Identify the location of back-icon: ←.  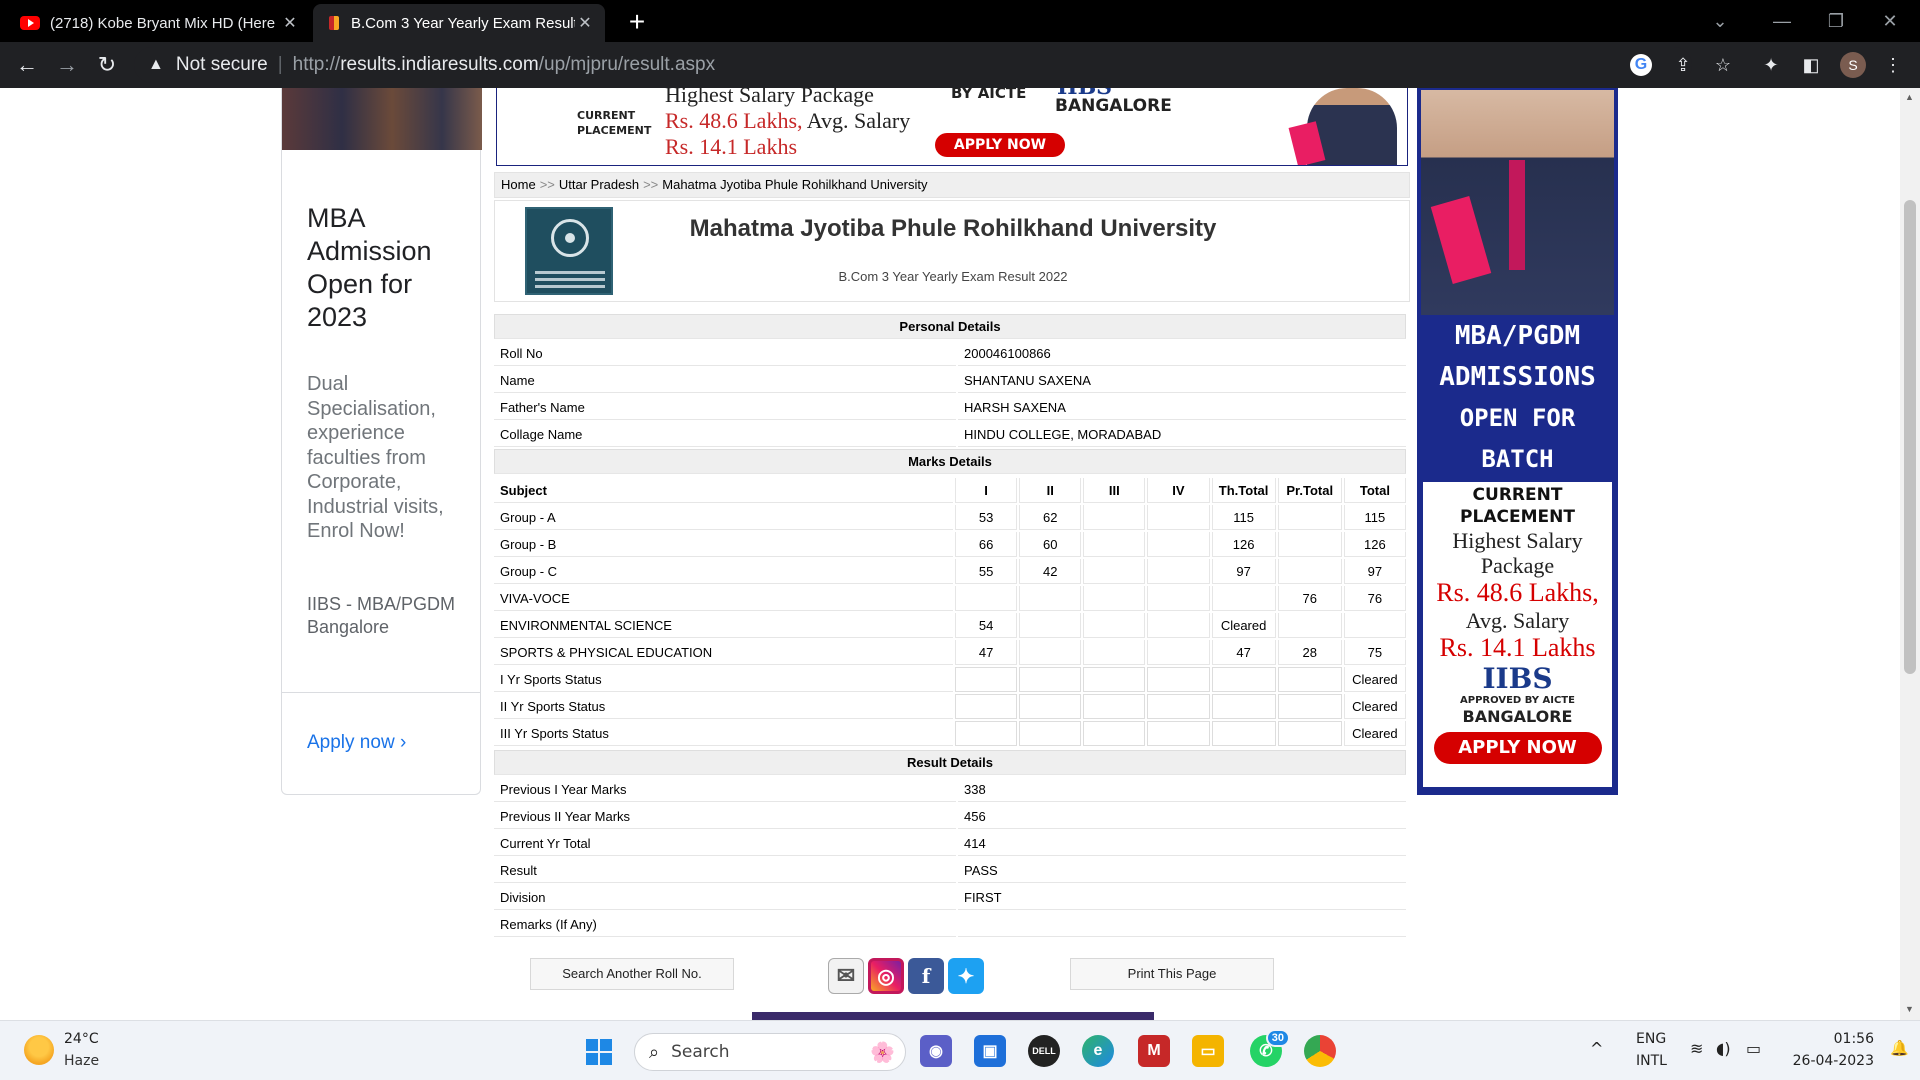
(27, 65).